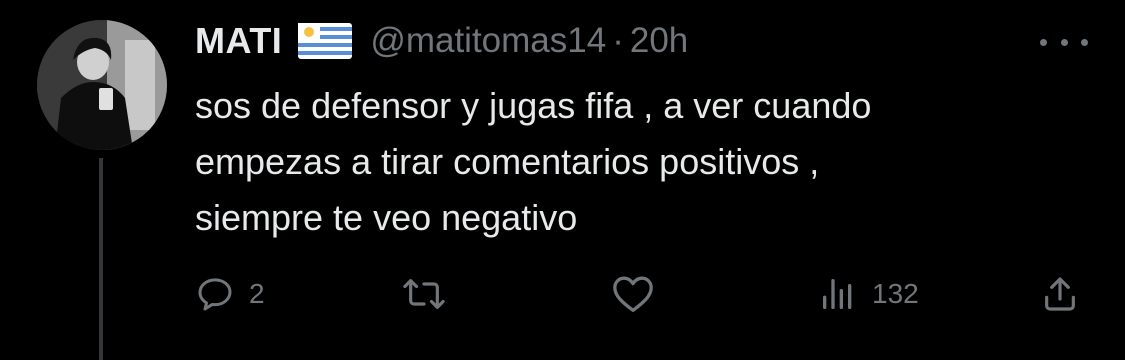  I want to click on reply-button: 2, so click(230, 294).